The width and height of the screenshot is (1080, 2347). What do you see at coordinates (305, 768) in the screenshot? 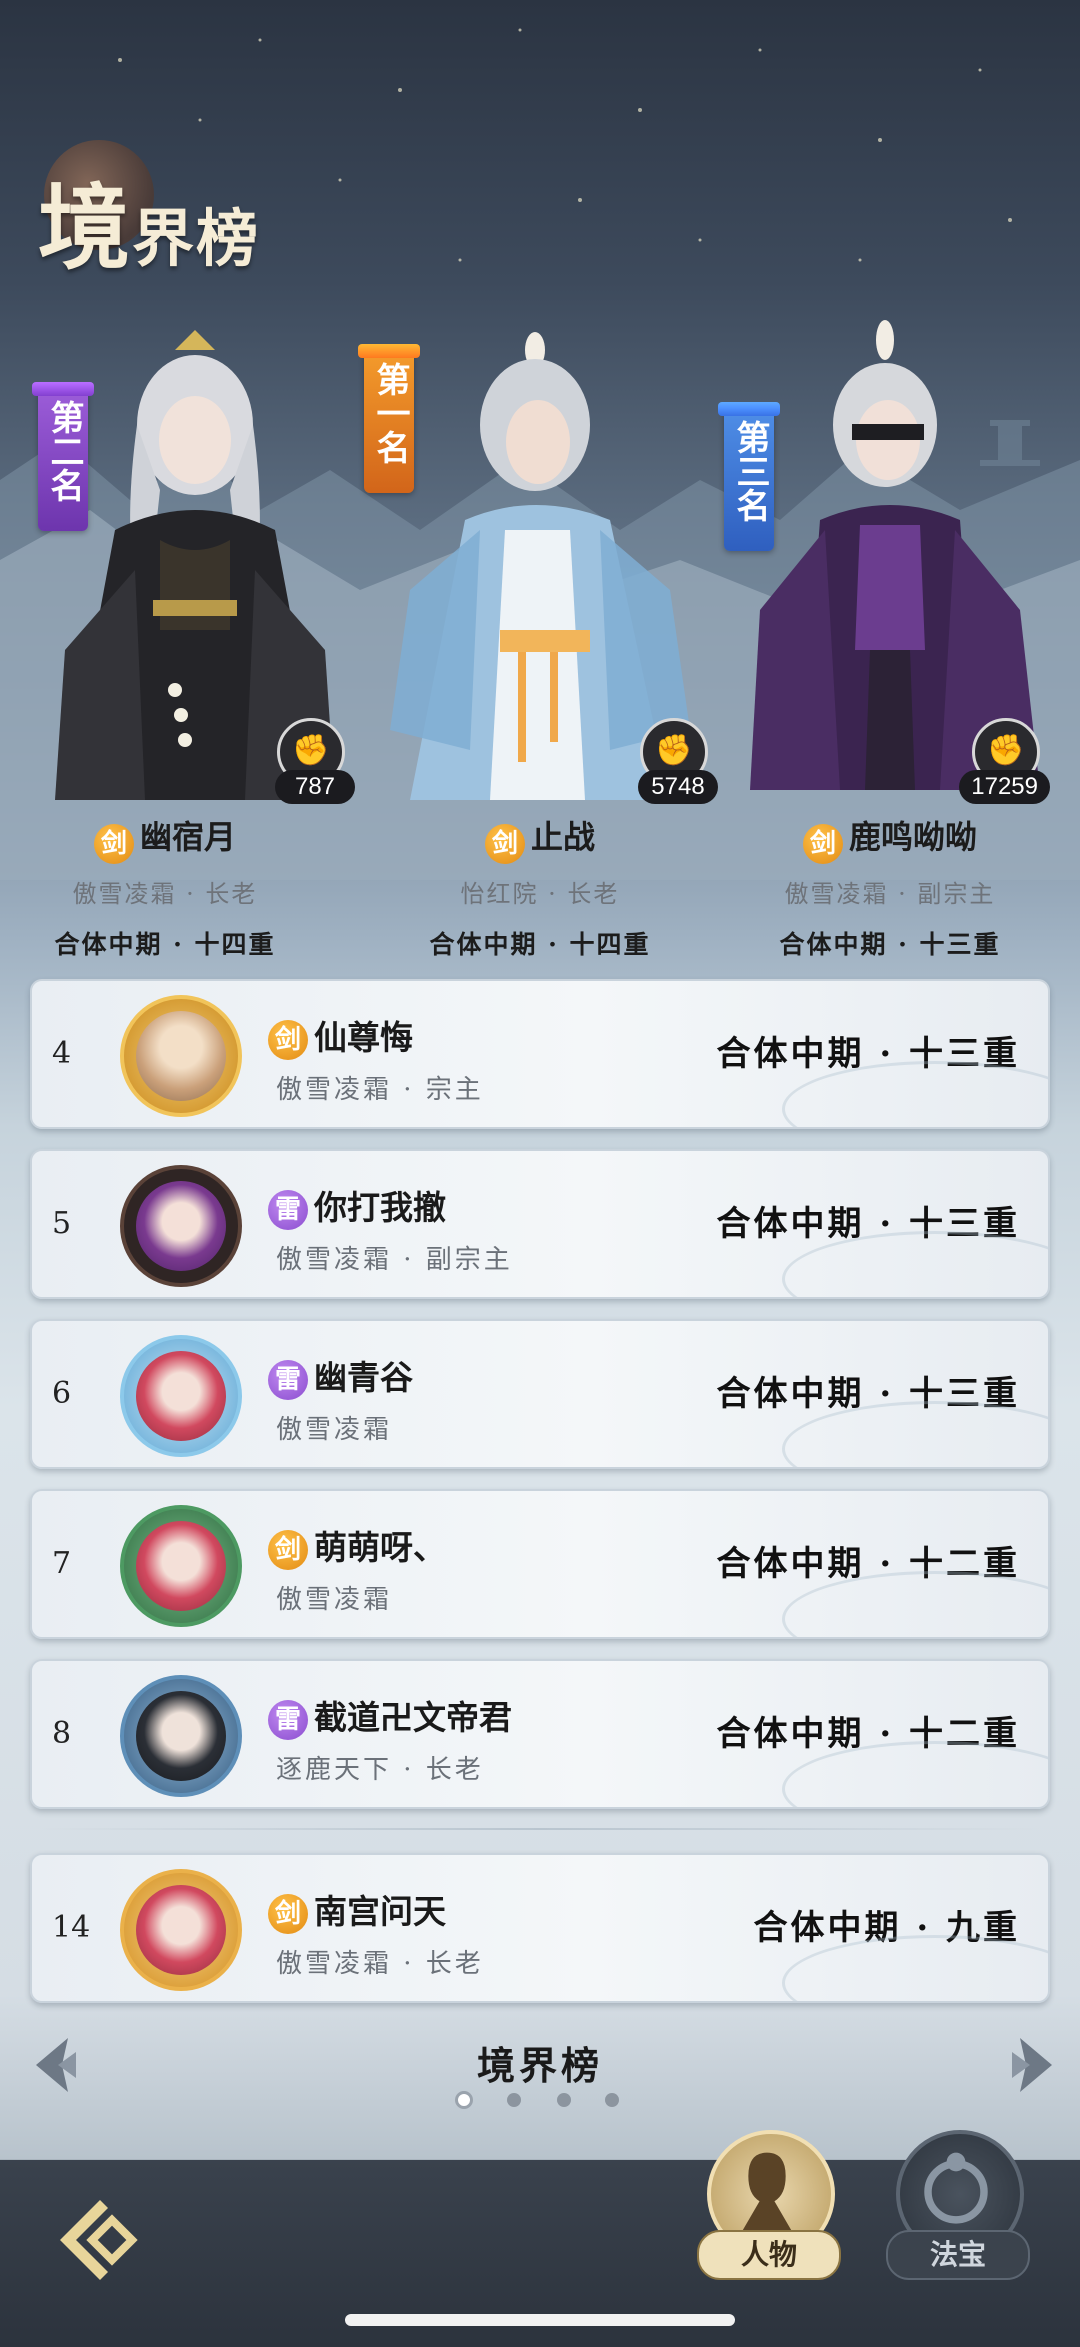
I see `power-badge-second: ✊ 787` at bounding box center [305, 768].